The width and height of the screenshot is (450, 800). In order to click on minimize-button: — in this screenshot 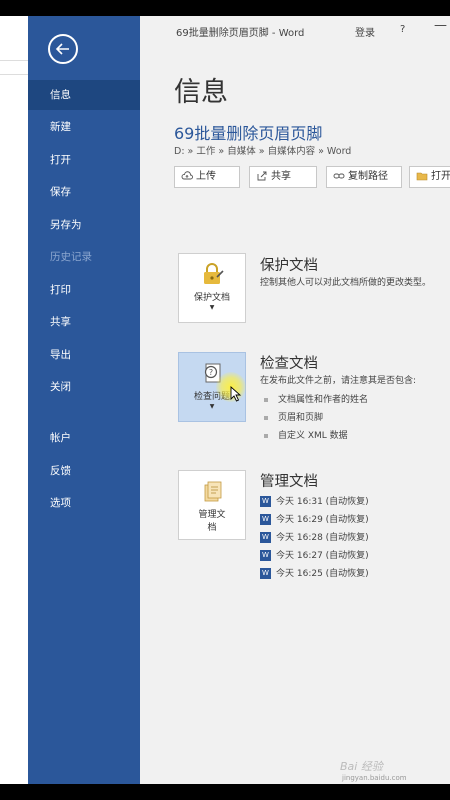, I will do `click(440, 25)`.